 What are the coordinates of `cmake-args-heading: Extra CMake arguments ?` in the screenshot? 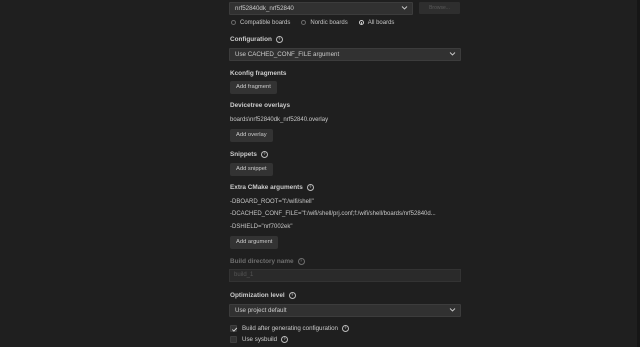 It's located at (272, 187).